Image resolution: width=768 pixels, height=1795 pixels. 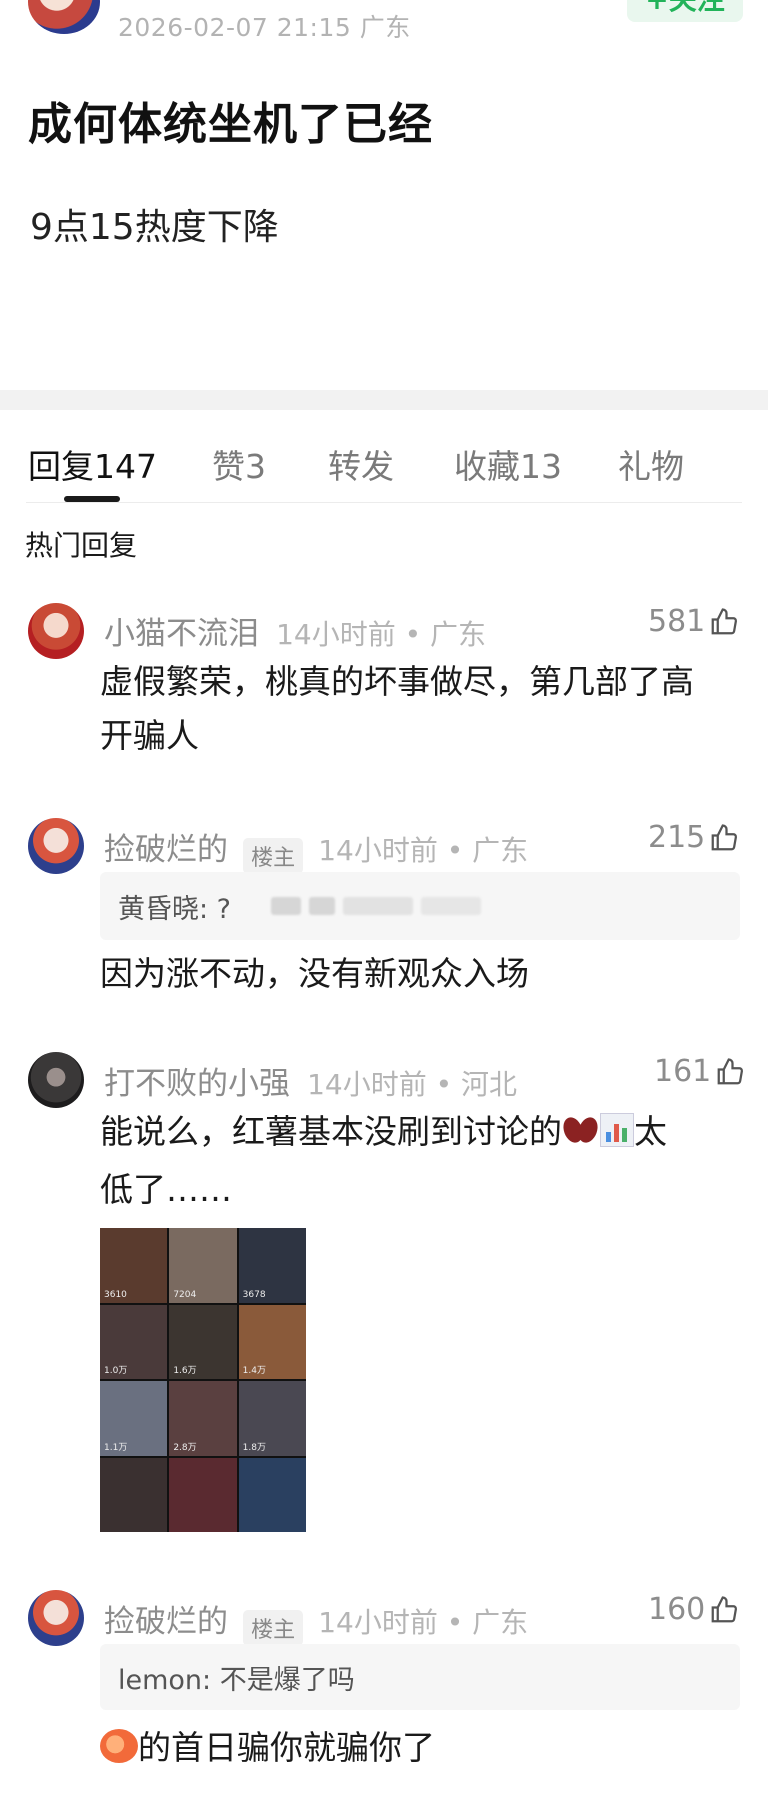 What do you see at coordinates (651, 464) in the screenshot?
I see `tab-gifts: 礼物` at bounding box center [651, 464].